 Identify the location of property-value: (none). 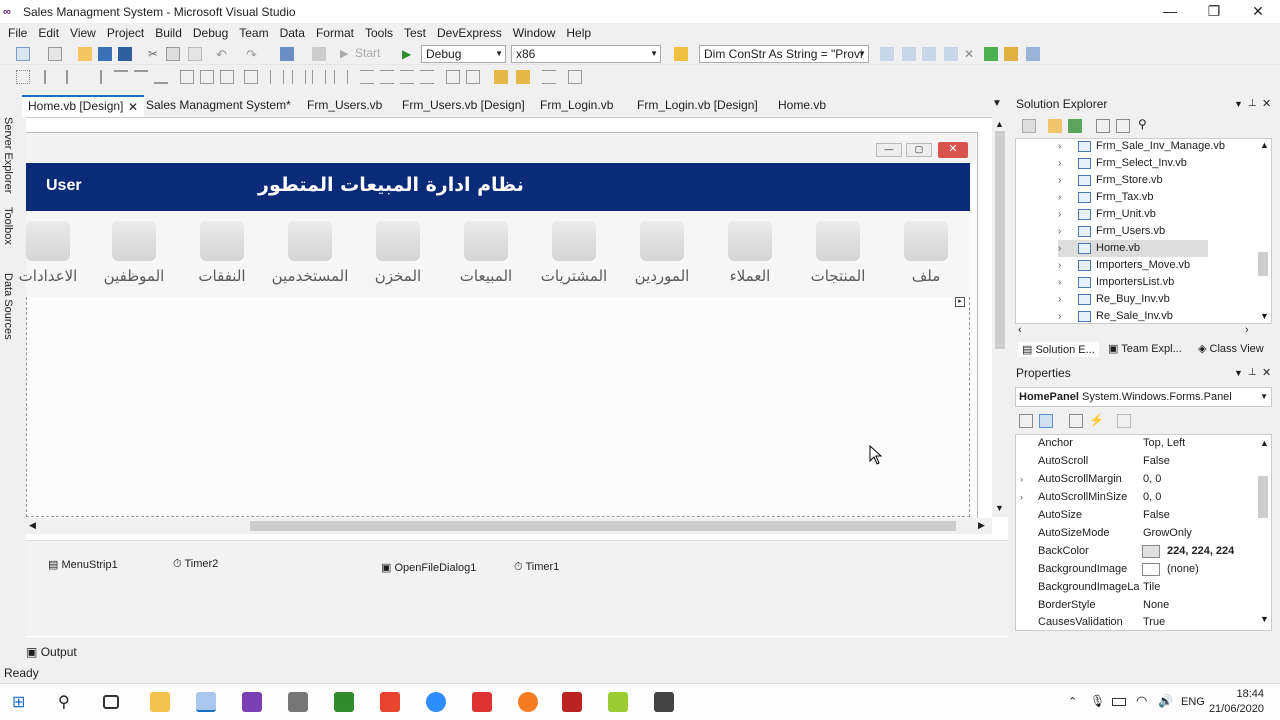
(1223, 569).